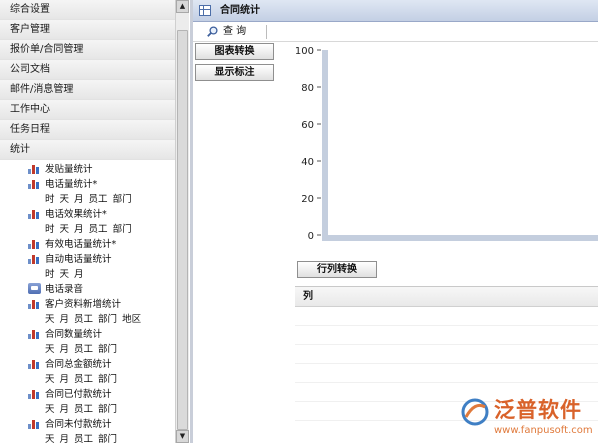 The height and width of the screenshot is (443, 598). Describe the element at coordinates (212, 31) in the screenshot. I see `search-icon` at that location.